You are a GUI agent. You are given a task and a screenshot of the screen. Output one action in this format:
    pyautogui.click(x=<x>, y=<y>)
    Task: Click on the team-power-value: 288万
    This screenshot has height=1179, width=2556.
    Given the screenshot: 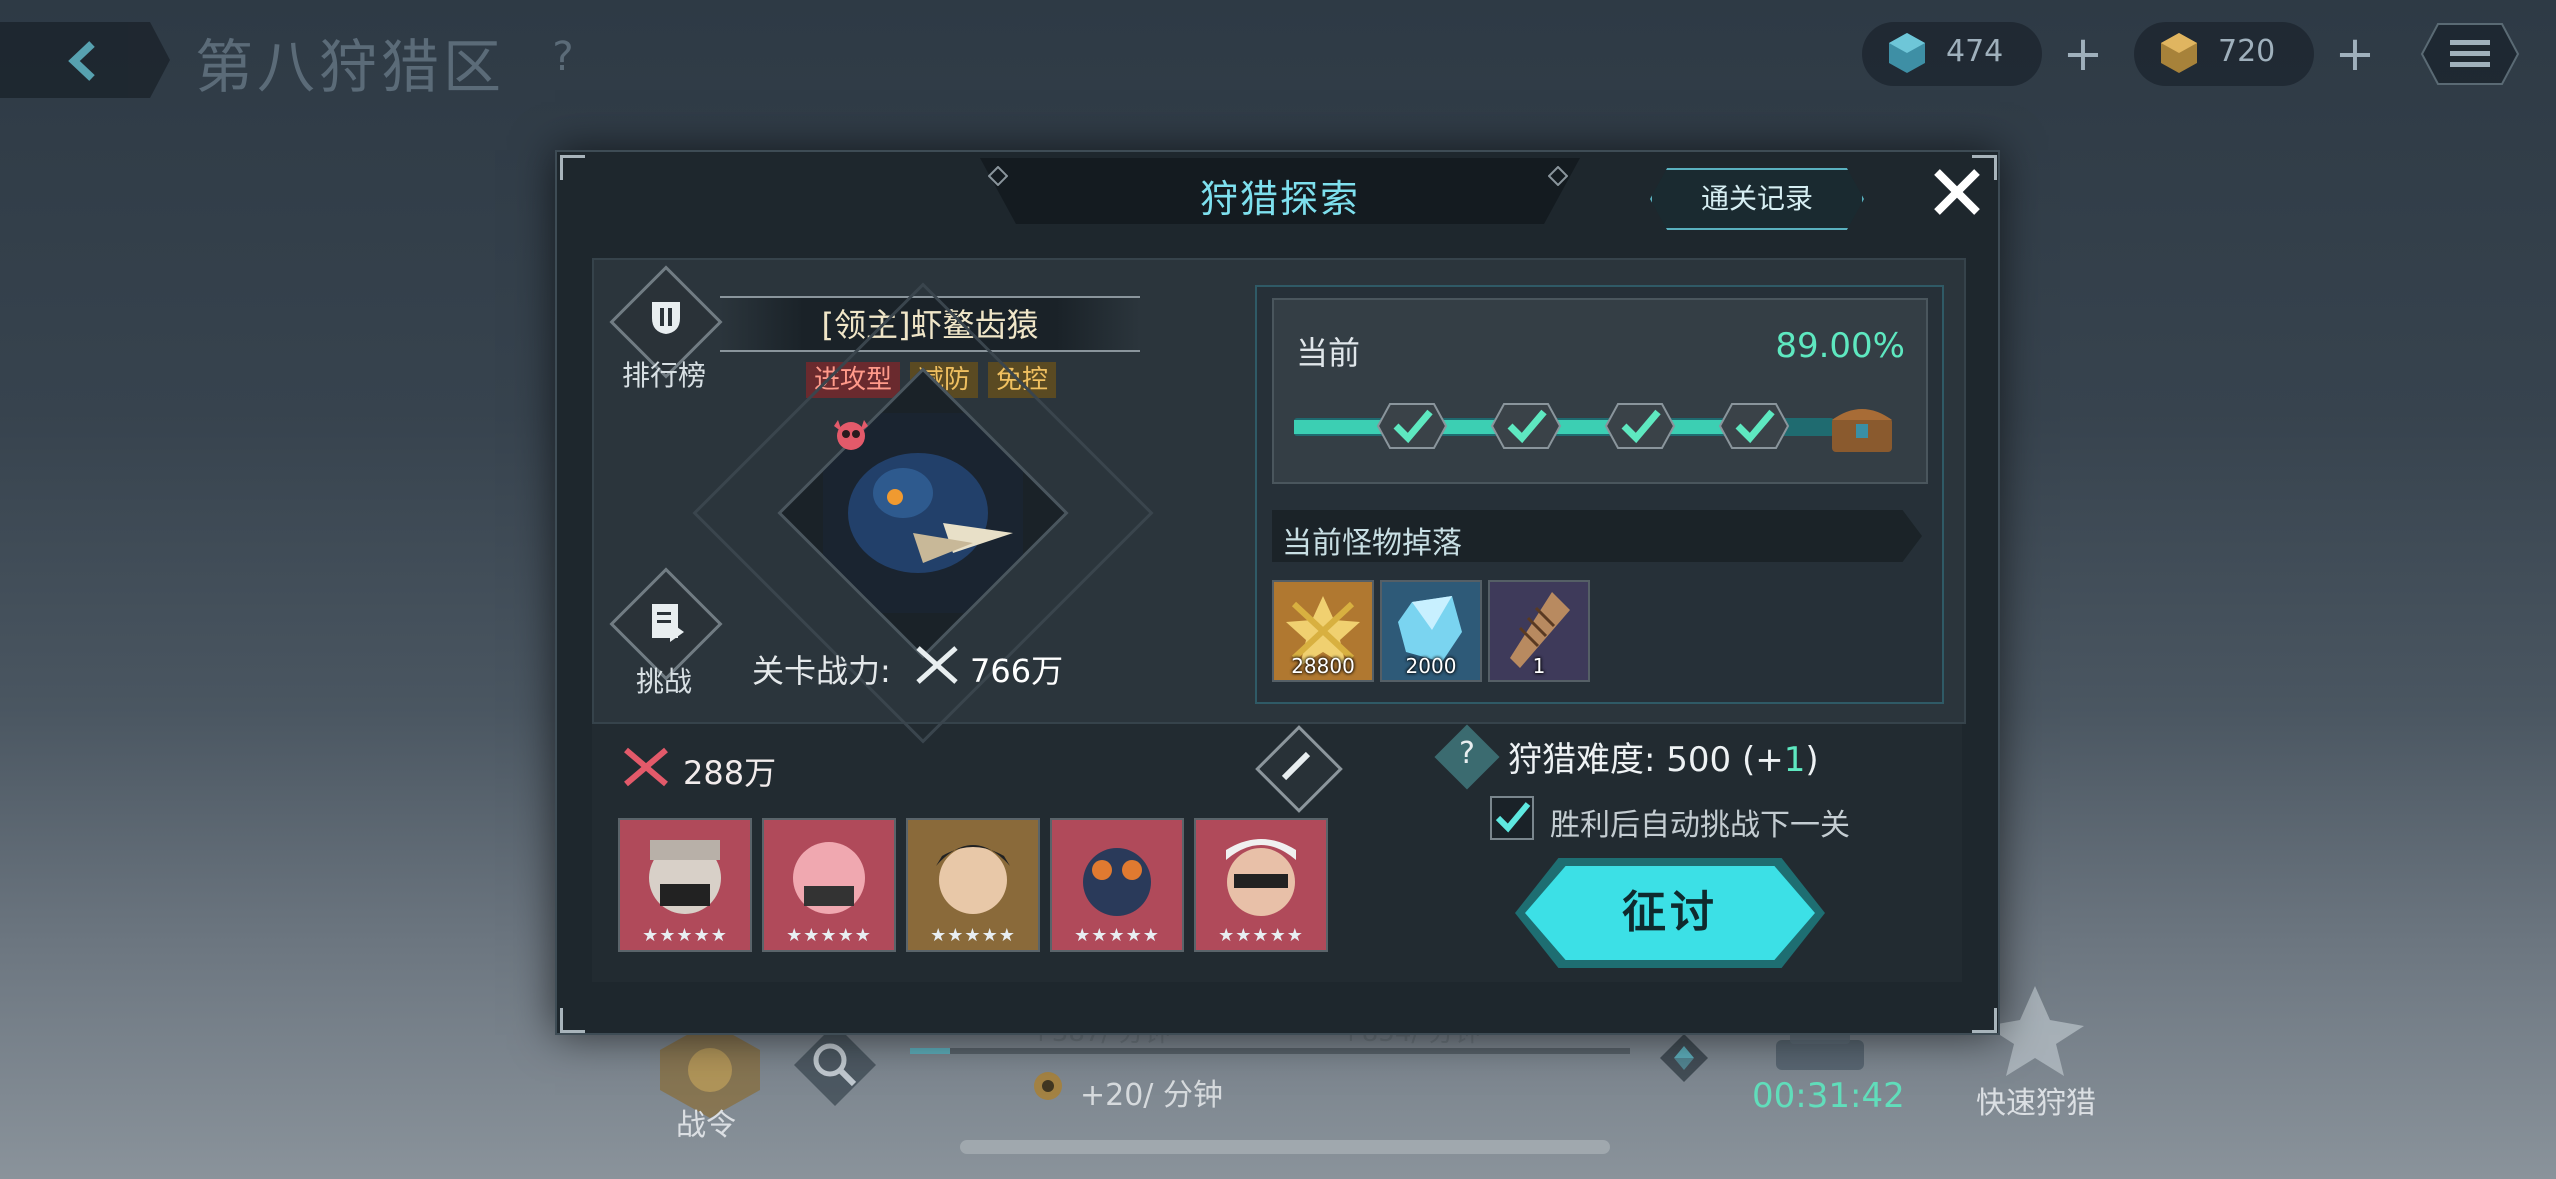 What is the action you would take?
    pyautogui.click(x=730, y=773)
    